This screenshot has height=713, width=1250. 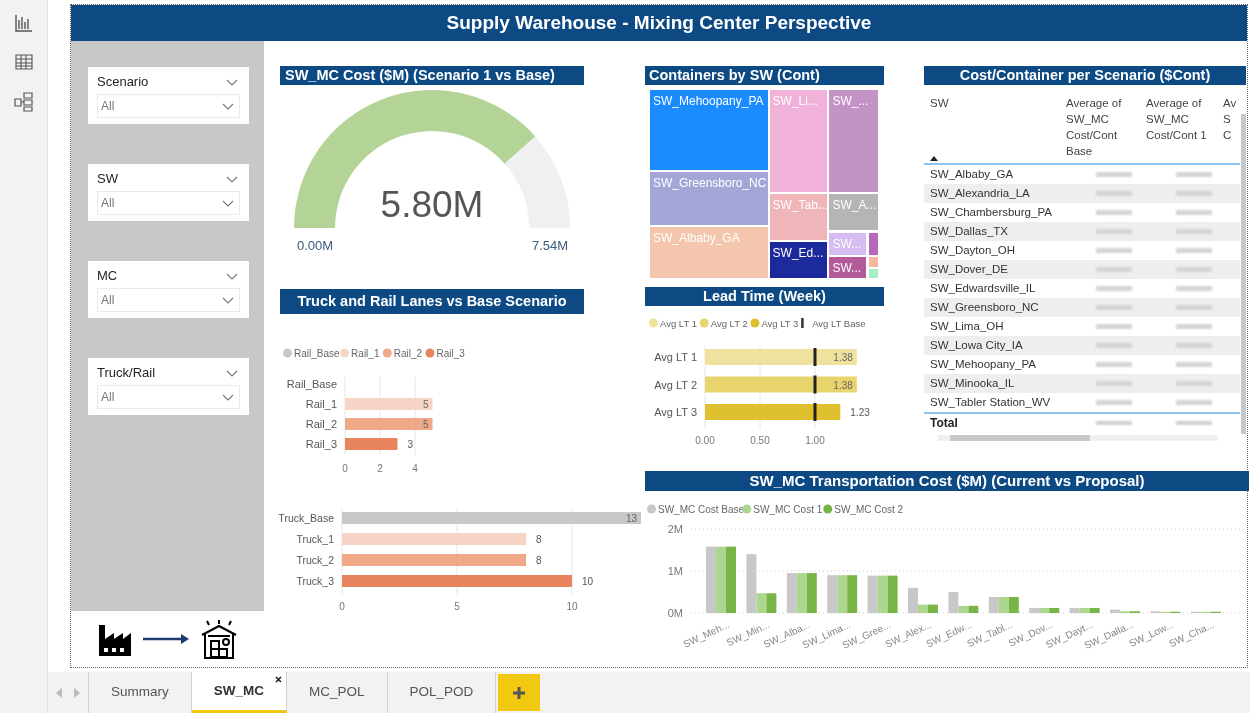 I want to click on table-cell-text: SW_Chambersburg_PA, so click(x=991, y=212).